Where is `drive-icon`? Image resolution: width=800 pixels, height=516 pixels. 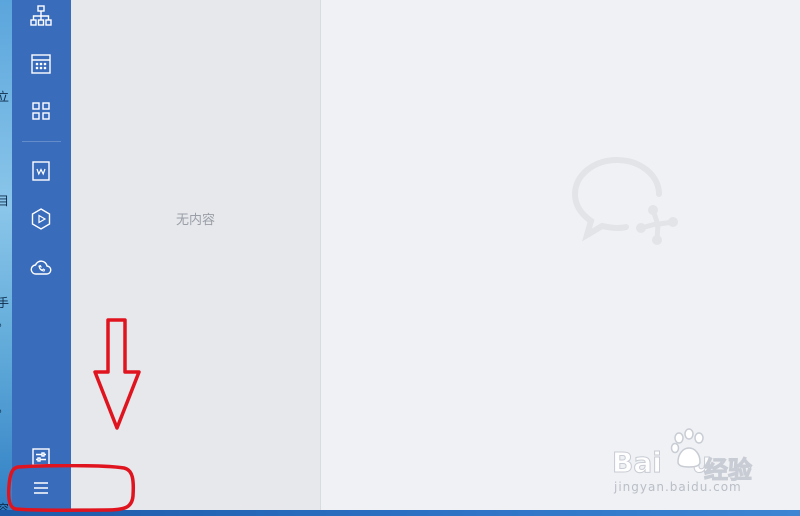 drive-icon is located at coordinates (41, 219).